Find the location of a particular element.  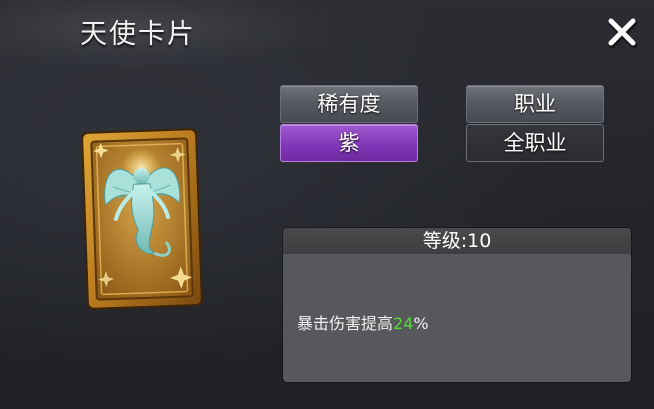

effect-text: 暴击伤害提高 is located at coordinates (345, 323).